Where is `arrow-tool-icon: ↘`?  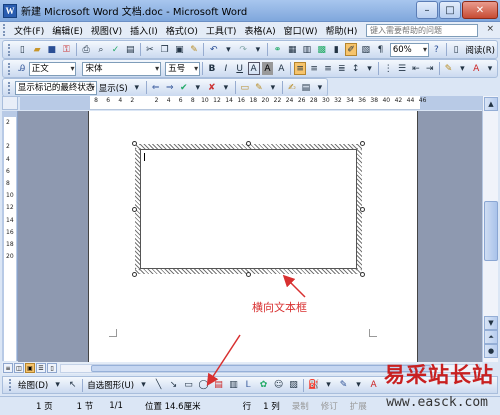
arrow-tool-icon: ↘ is located at coordinates (173, 385).